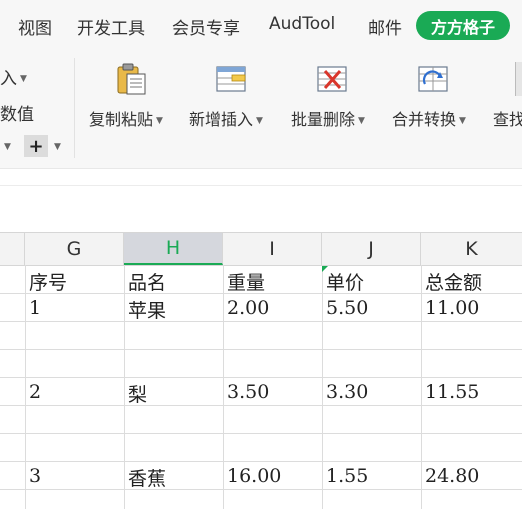 The height and width of the screenshot is (509, 522). Describe the element at coordinates (35, 476) in the screenshot. I see `cell-seq: 3` at that location.